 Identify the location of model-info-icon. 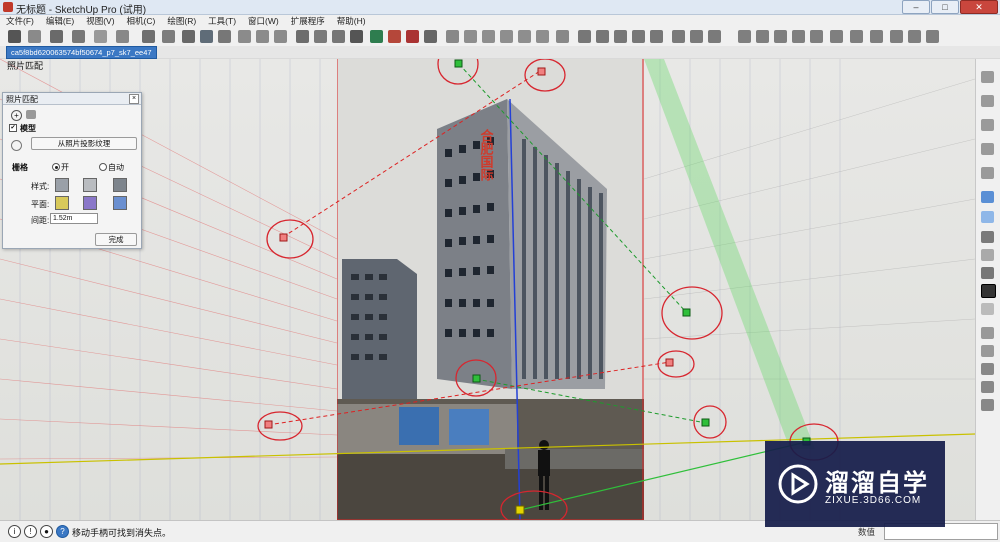
(430, 36).